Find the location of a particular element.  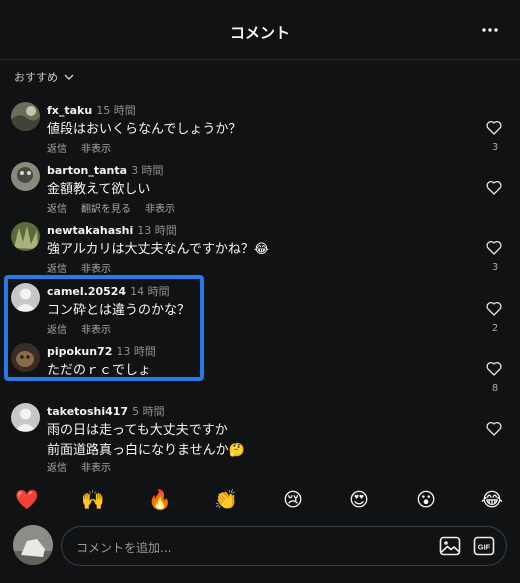

comment-username: taketoshi417 is located at coordinates (87, 411).